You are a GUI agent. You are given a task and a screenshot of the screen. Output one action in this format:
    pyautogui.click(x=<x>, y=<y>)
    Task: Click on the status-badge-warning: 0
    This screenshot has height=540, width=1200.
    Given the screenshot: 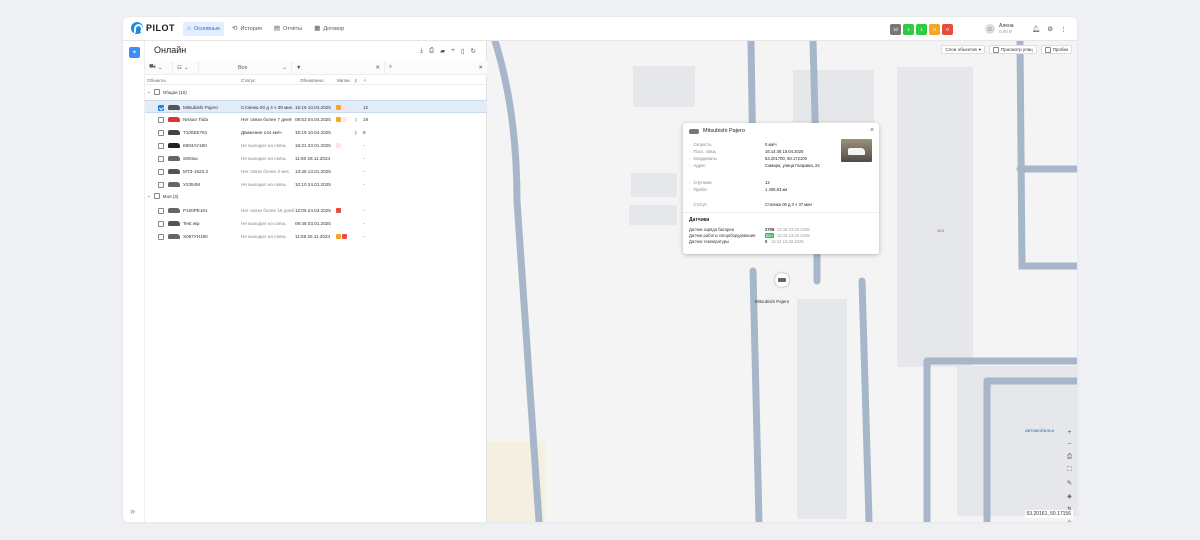 What is the action you would take?
    pyautogui.click(x=934, y=29)
    